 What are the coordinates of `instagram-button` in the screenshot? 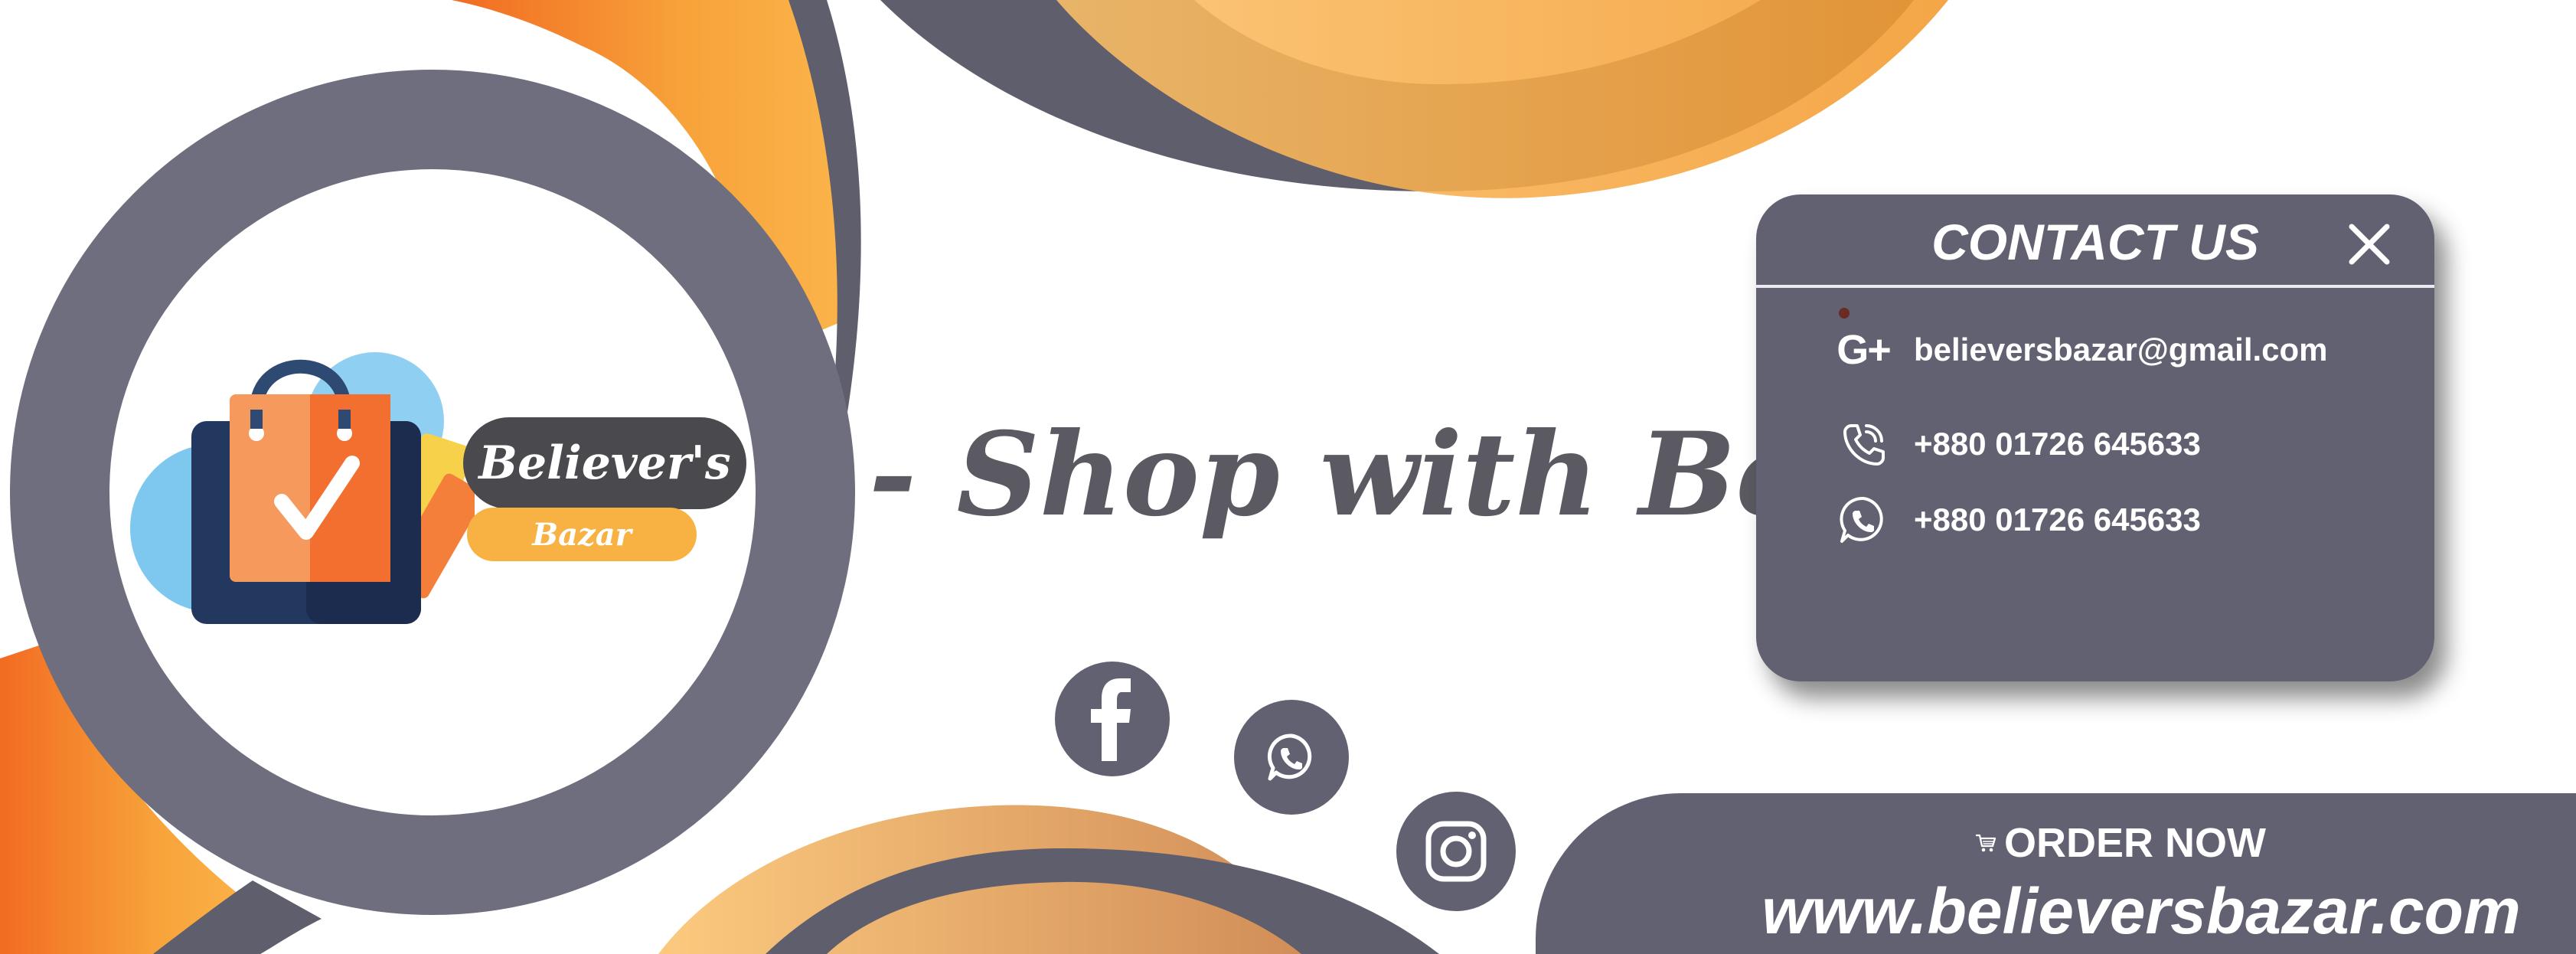 It's located at (1456, 851).